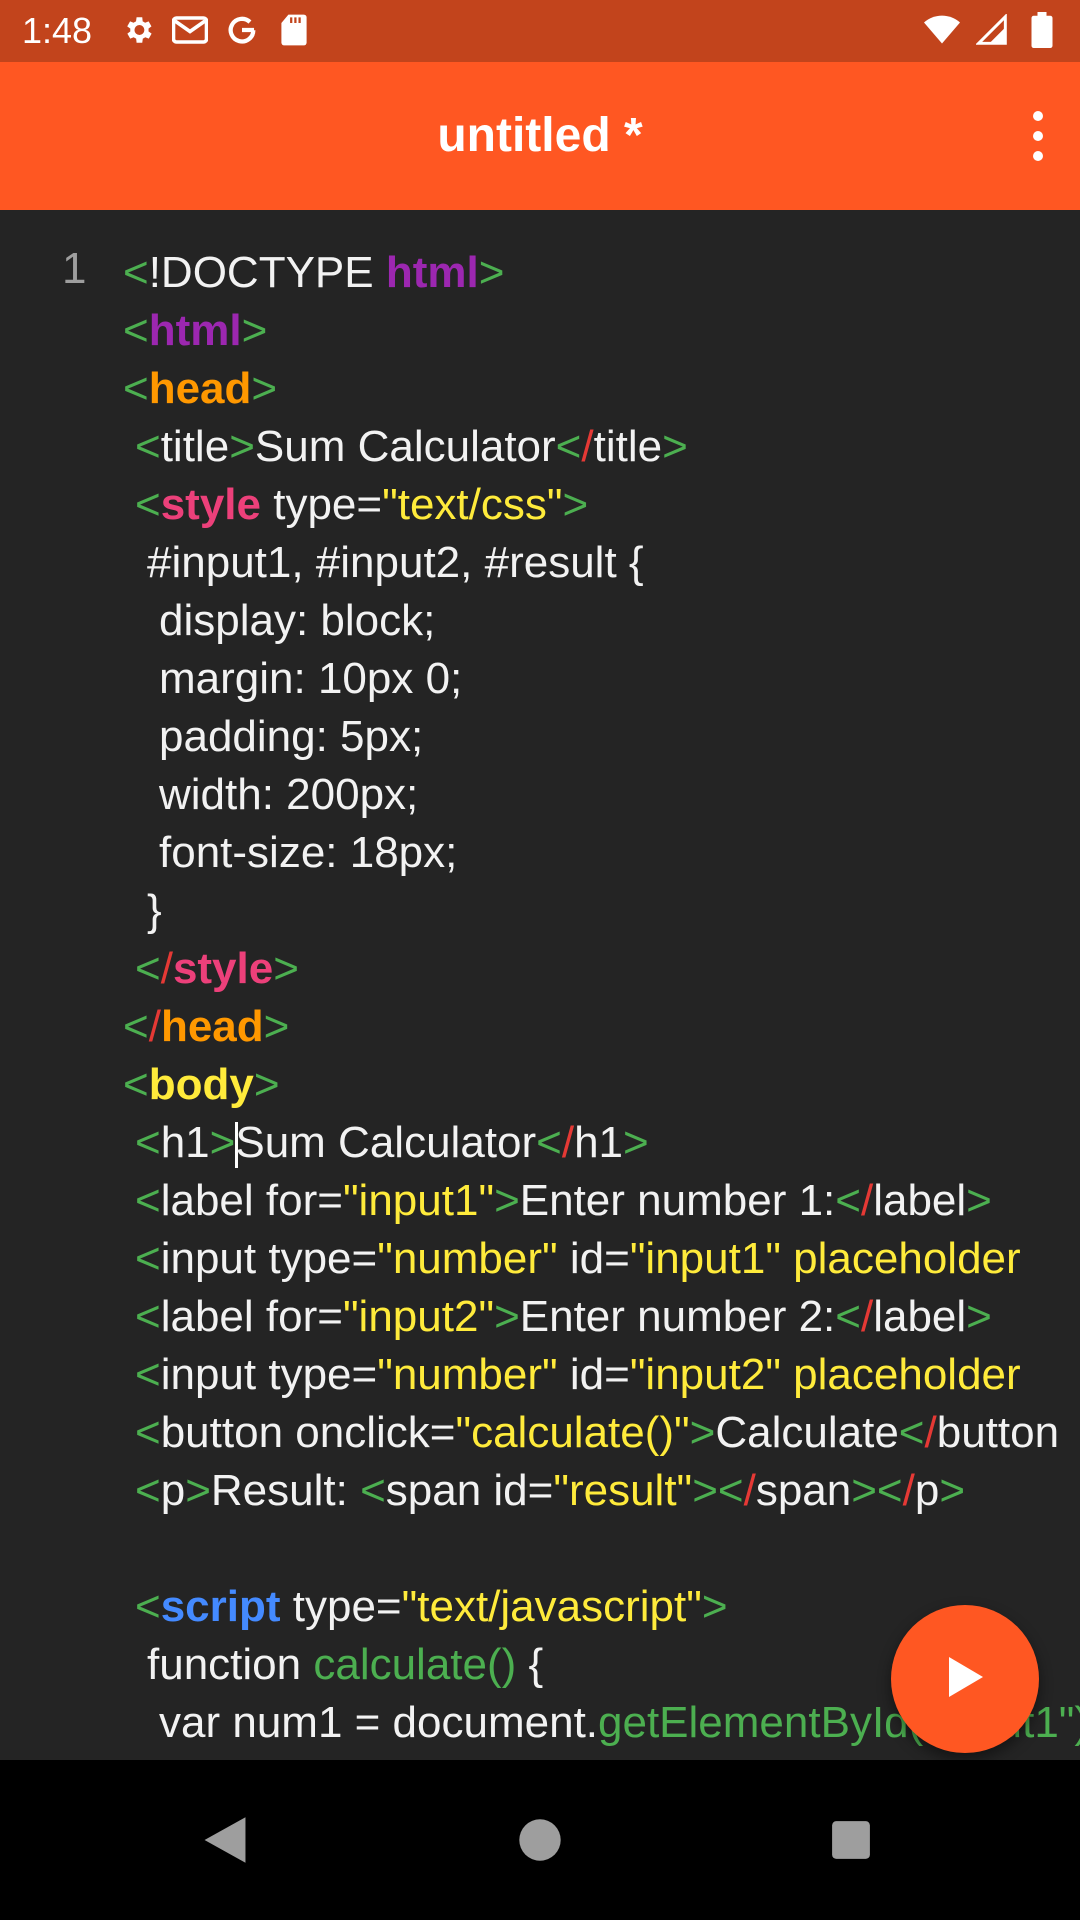 This screenshot has width=1080, height=1920. Describe the element at coordinates (225, 1840) in the screenshot. I see `back-triangle-icon` at that location.